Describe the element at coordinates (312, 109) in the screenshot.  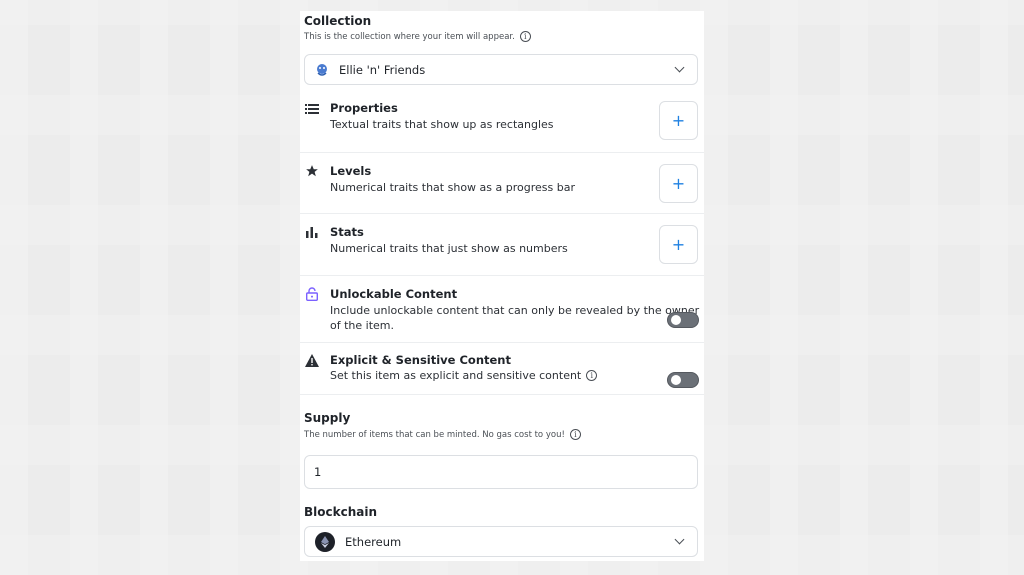
I see `list-icon` at that location.